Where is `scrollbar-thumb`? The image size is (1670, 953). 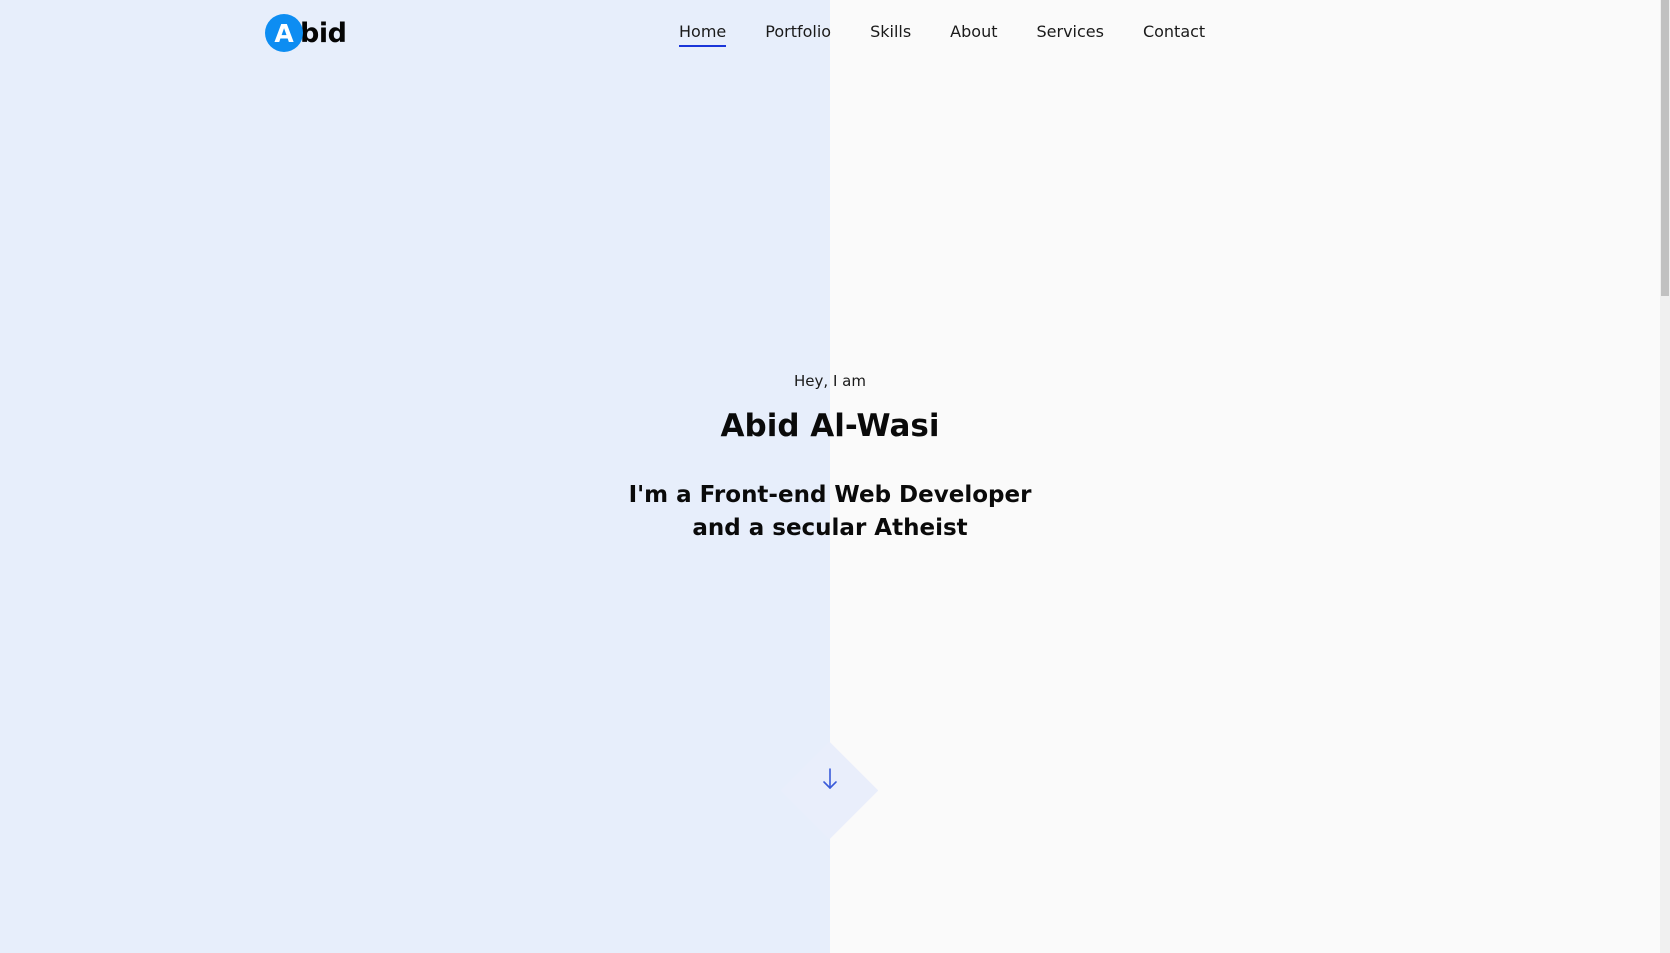
scrollbar-thumb is located at coordinates (1665, 148).